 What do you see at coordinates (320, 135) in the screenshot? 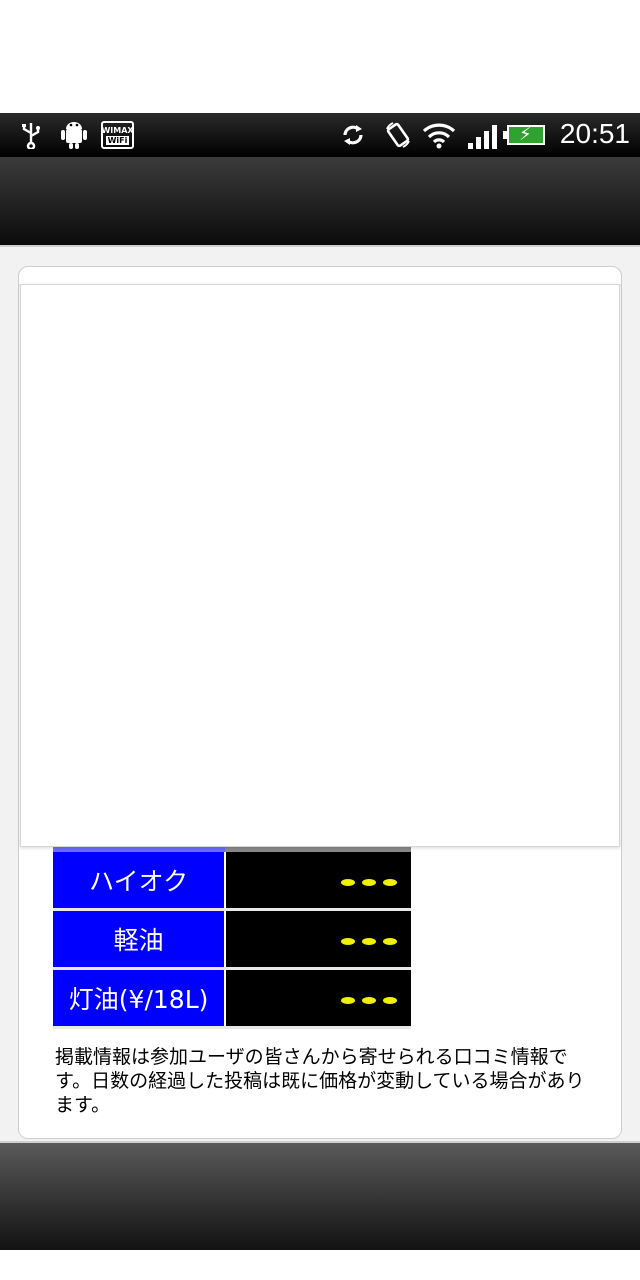
I see `status-bar: WIMAX WiFi ⚡ 20:51` at bounding box center [320, 135].